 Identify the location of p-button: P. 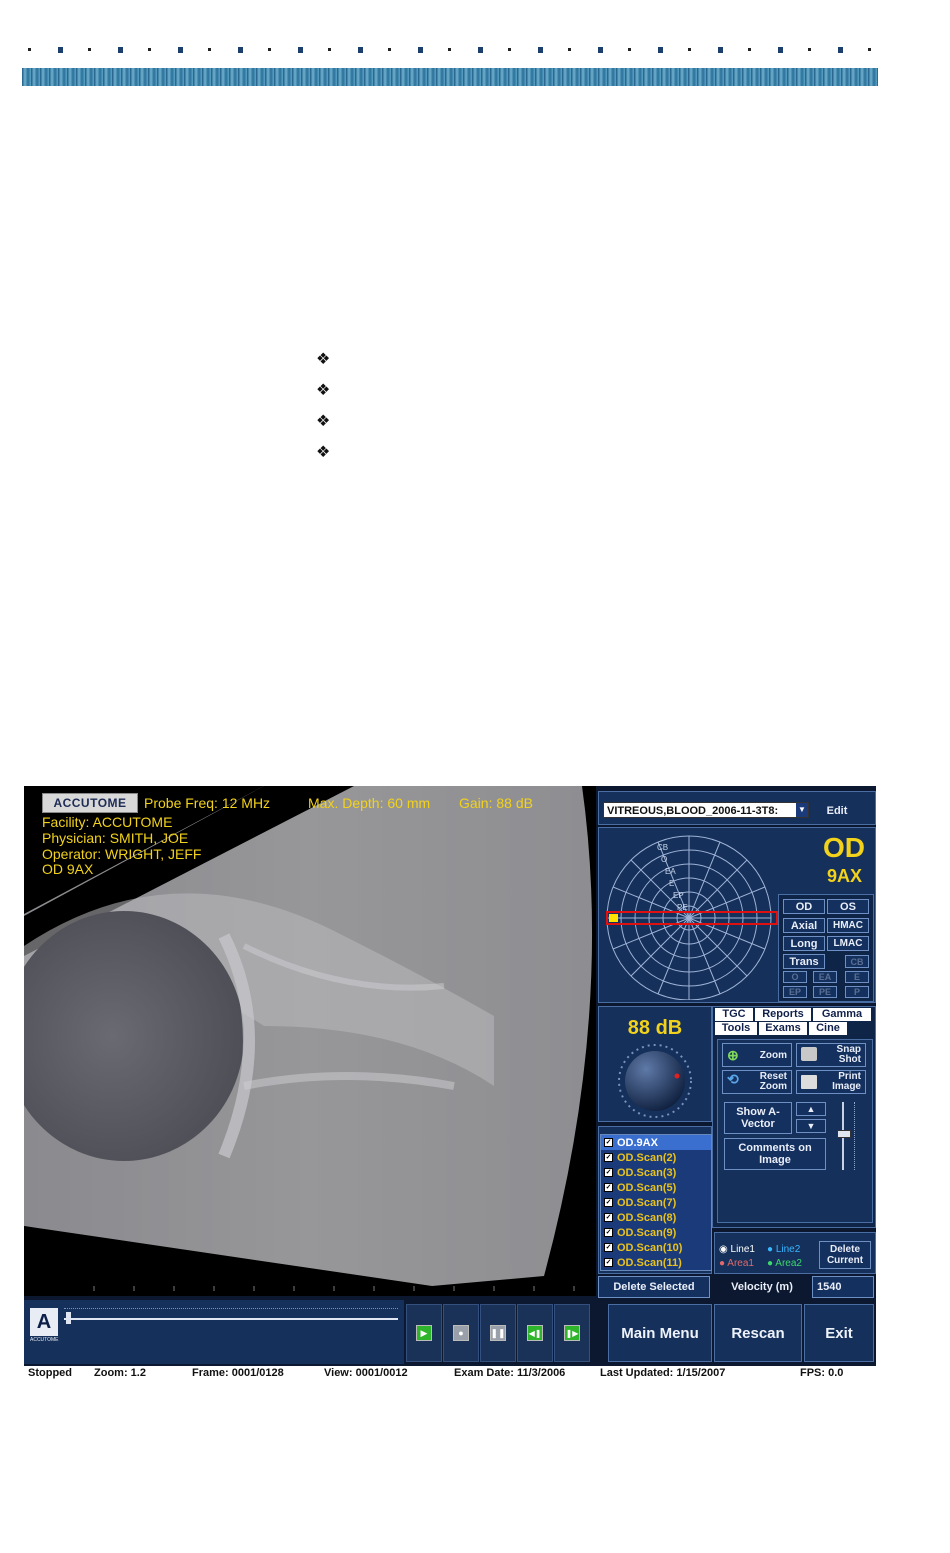
(857, 992).